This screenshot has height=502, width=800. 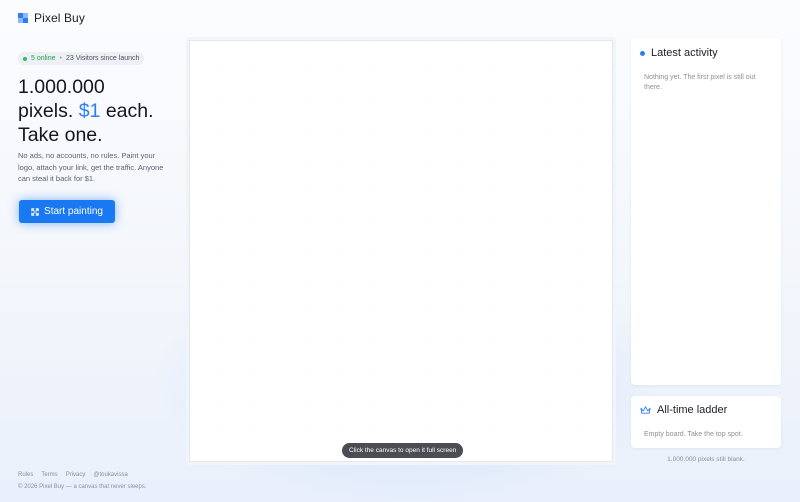 What do you see at coordinates (43, 58) in the screenshot?
I see `online-count: 5 online` at bounding box center [43, 58].